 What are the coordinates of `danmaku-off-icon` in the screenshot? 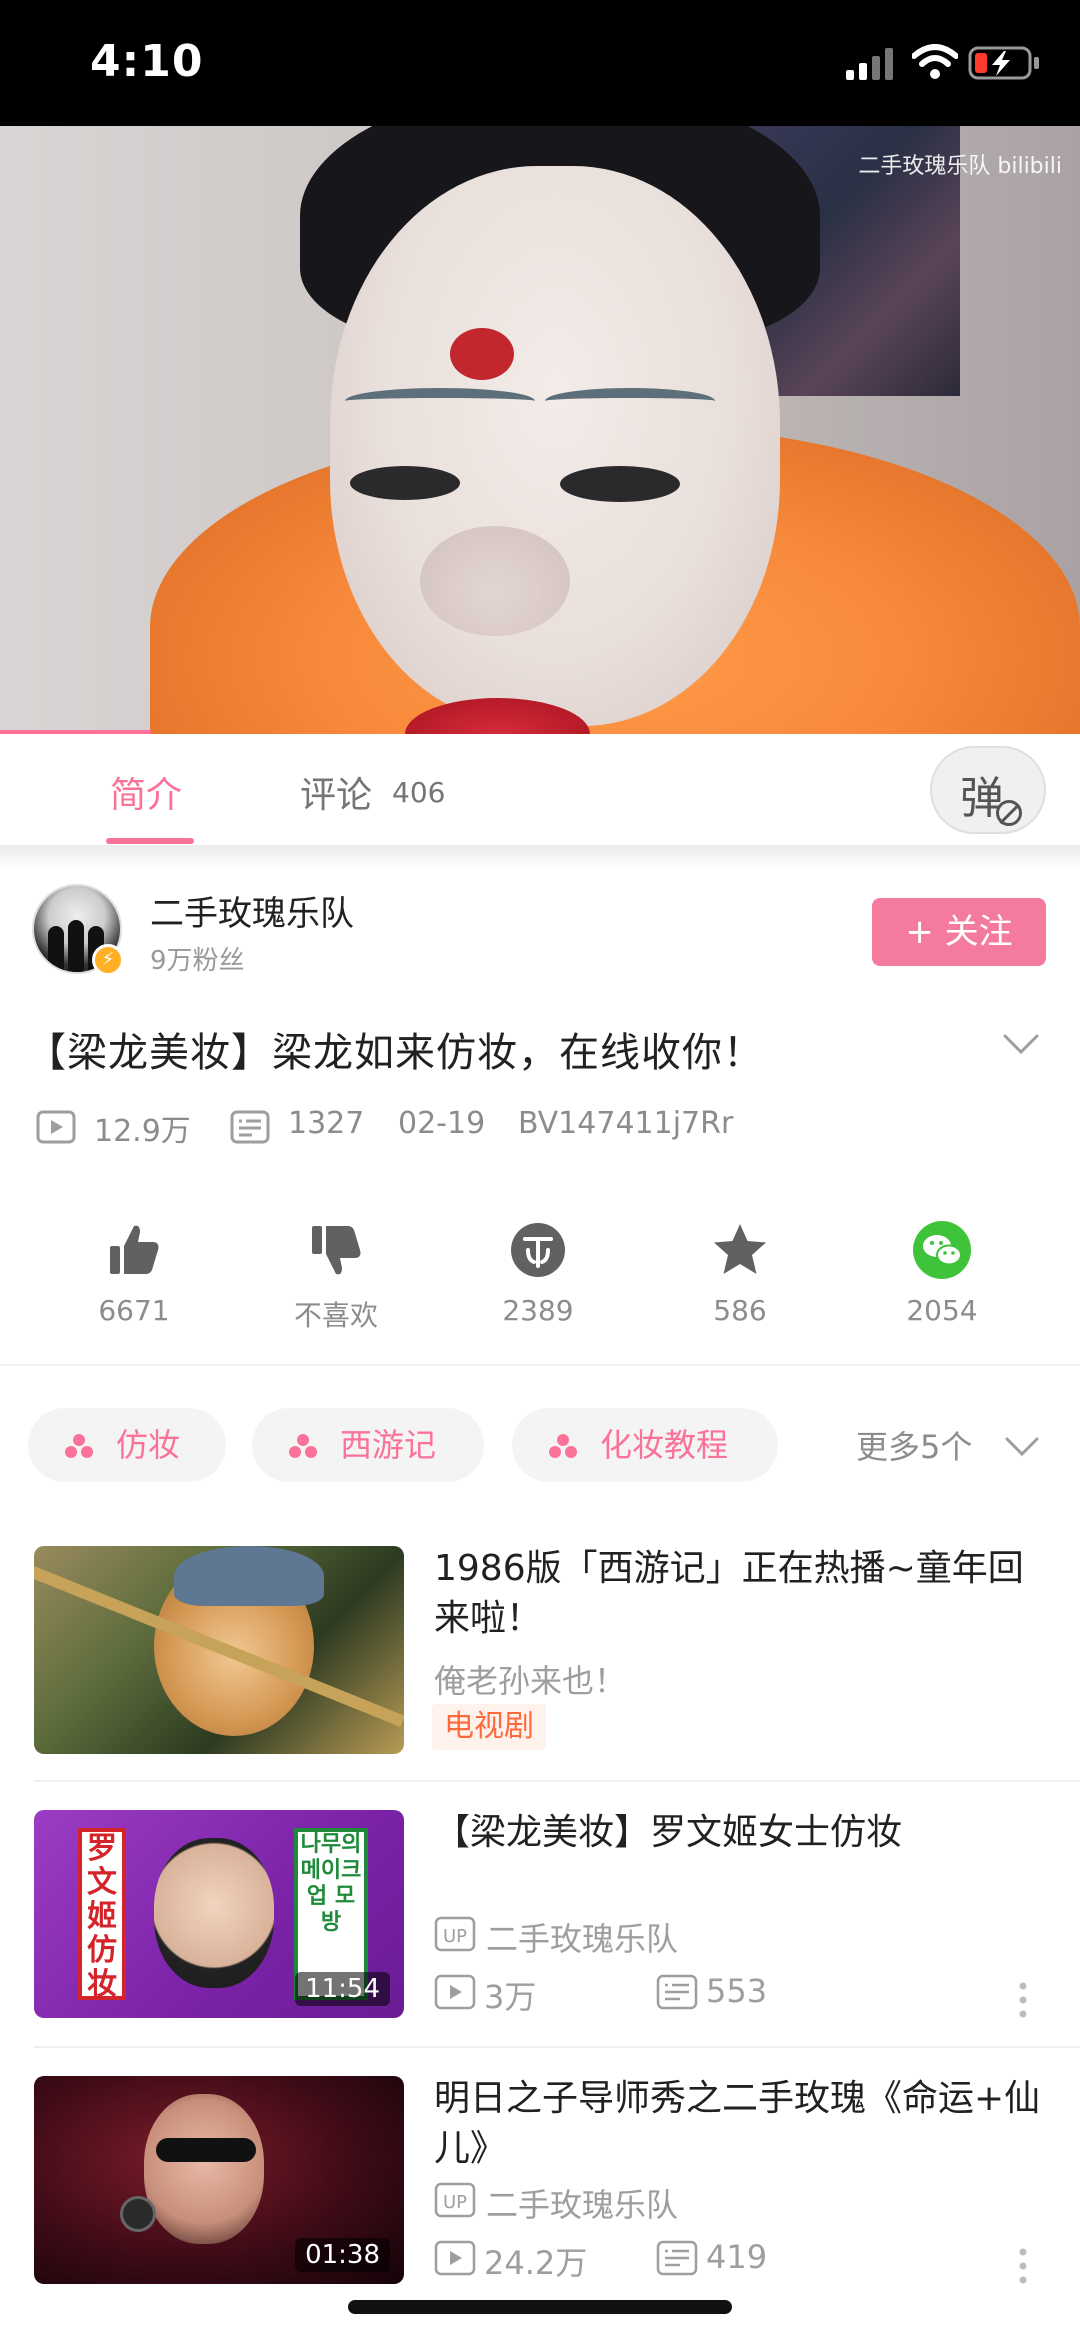 It's located at (1009, 813).